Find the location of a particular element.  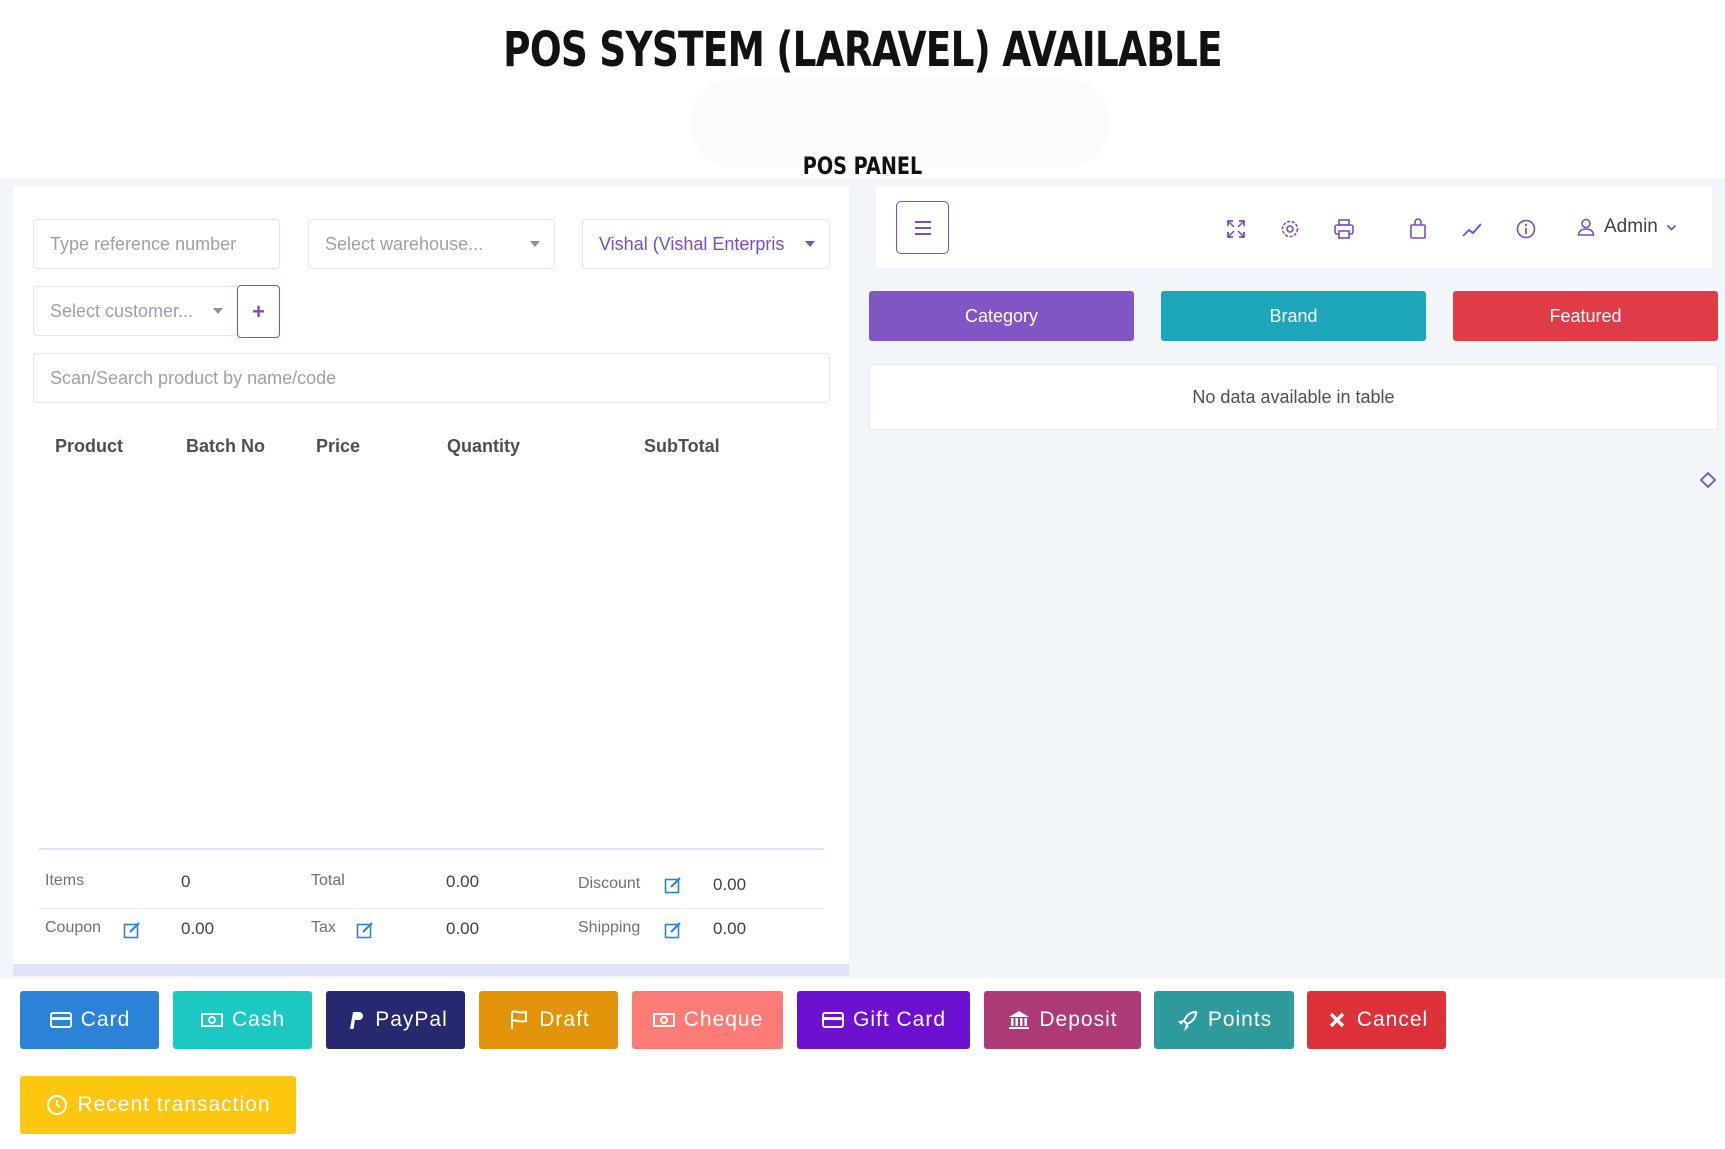

edit-tax-icon is located at coordinates (365, 930).